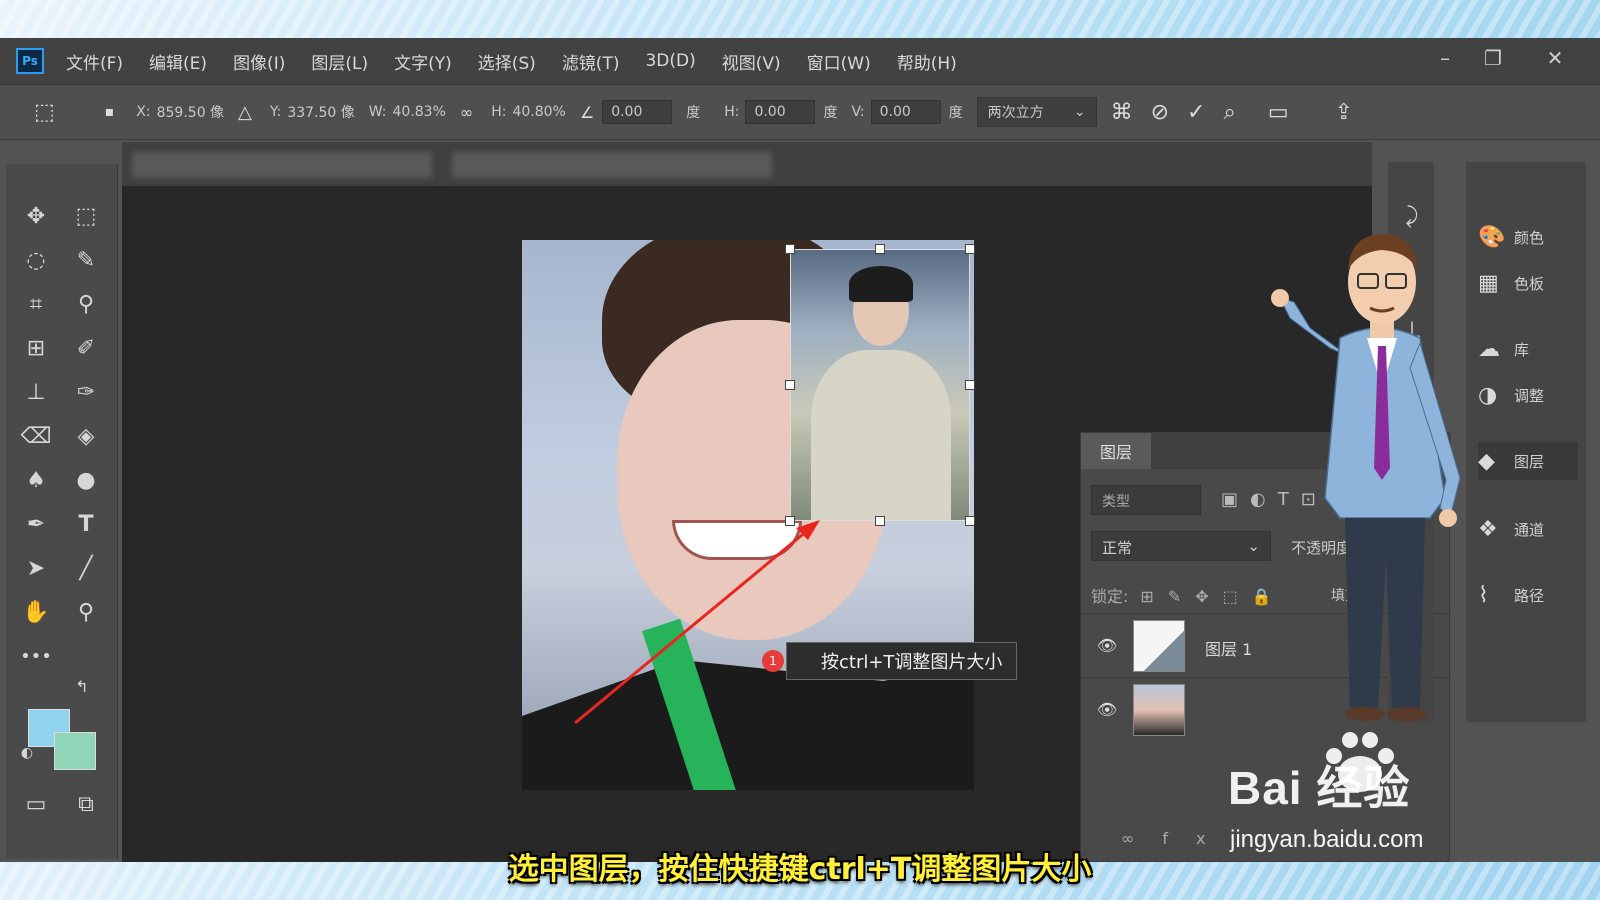 The height and width of the screenshot is (900, 1600). I want to click on panel-label: 图层, so click(1529, 461).